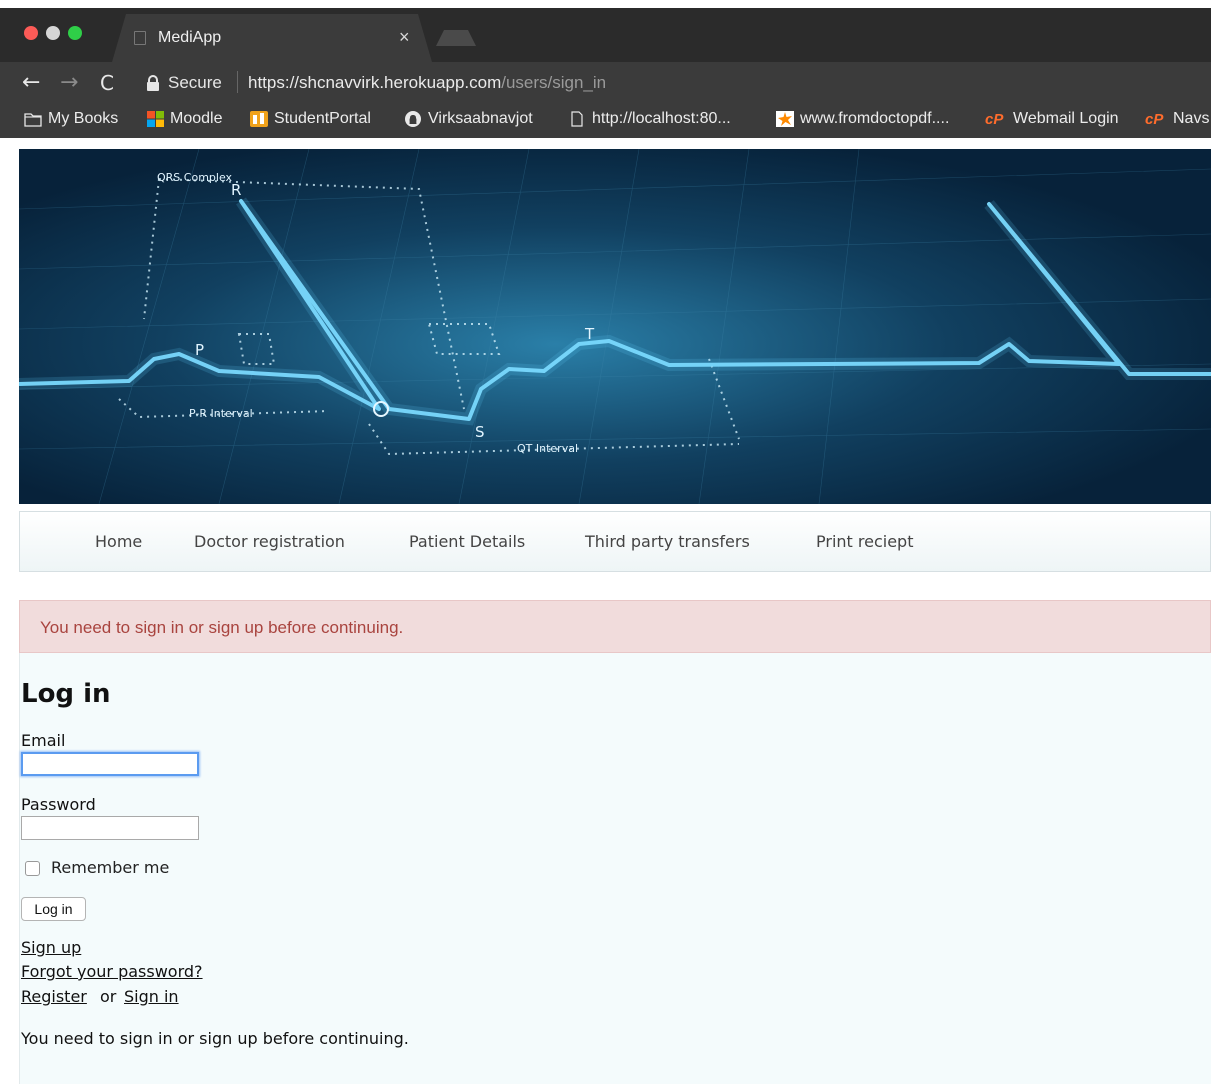 The height and width of the screenshot is (1084, 1211). I want to click on nav-home: Home, so click(118, 541).